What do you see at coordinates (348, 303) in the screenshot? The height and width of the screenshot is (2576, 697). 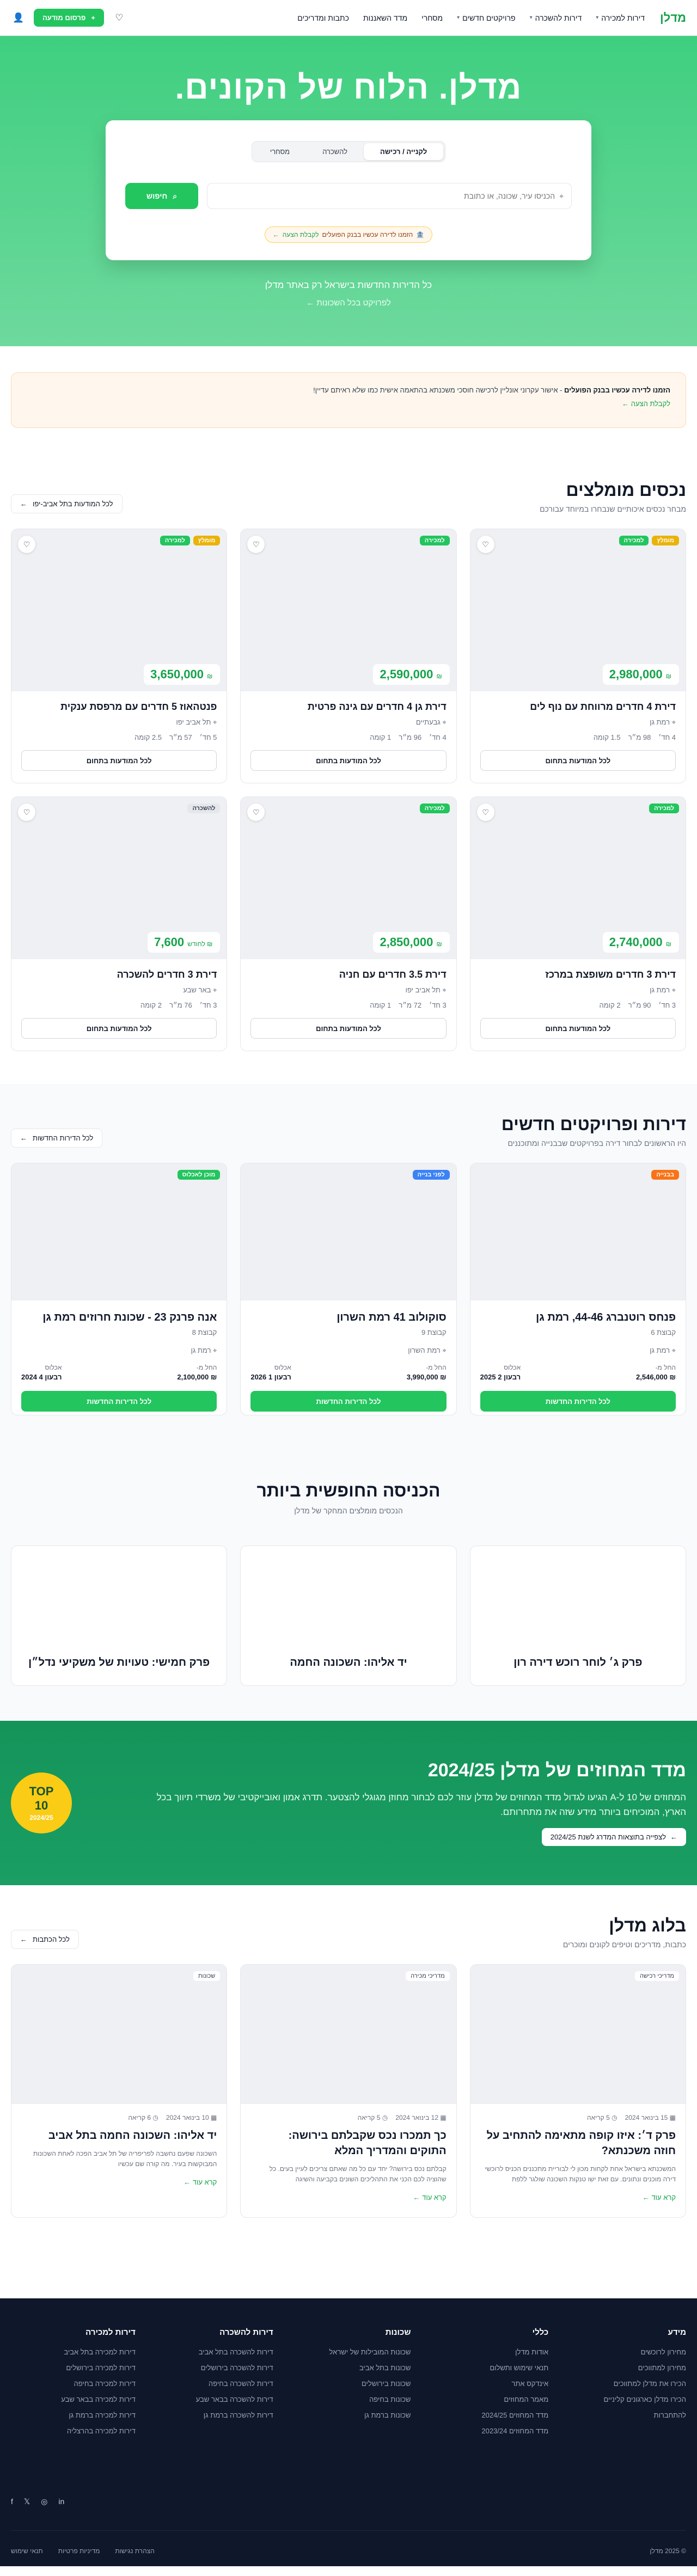 I see `hero-link: לפרויקט בכל השכונות ←` at bounding box center [348, 303].